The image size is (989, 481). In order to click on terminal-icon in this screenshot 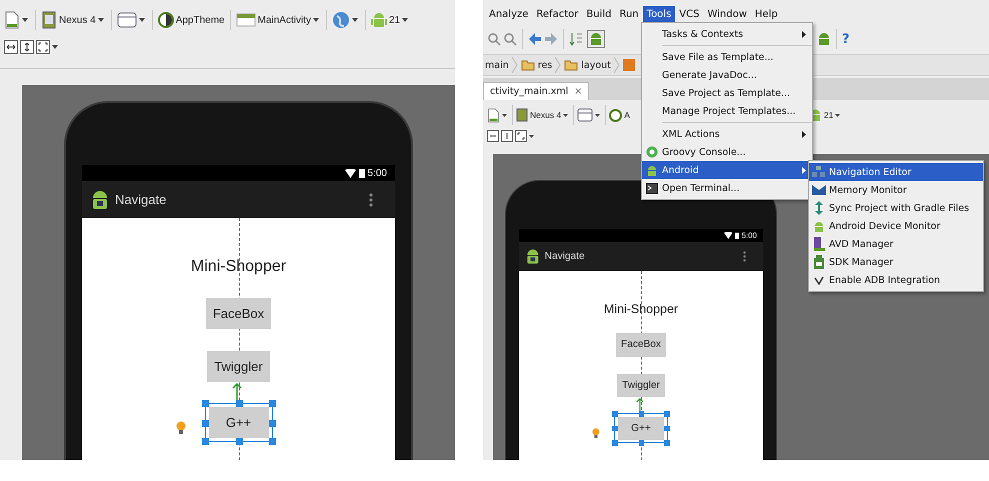, I will do `click(652, 188)`.